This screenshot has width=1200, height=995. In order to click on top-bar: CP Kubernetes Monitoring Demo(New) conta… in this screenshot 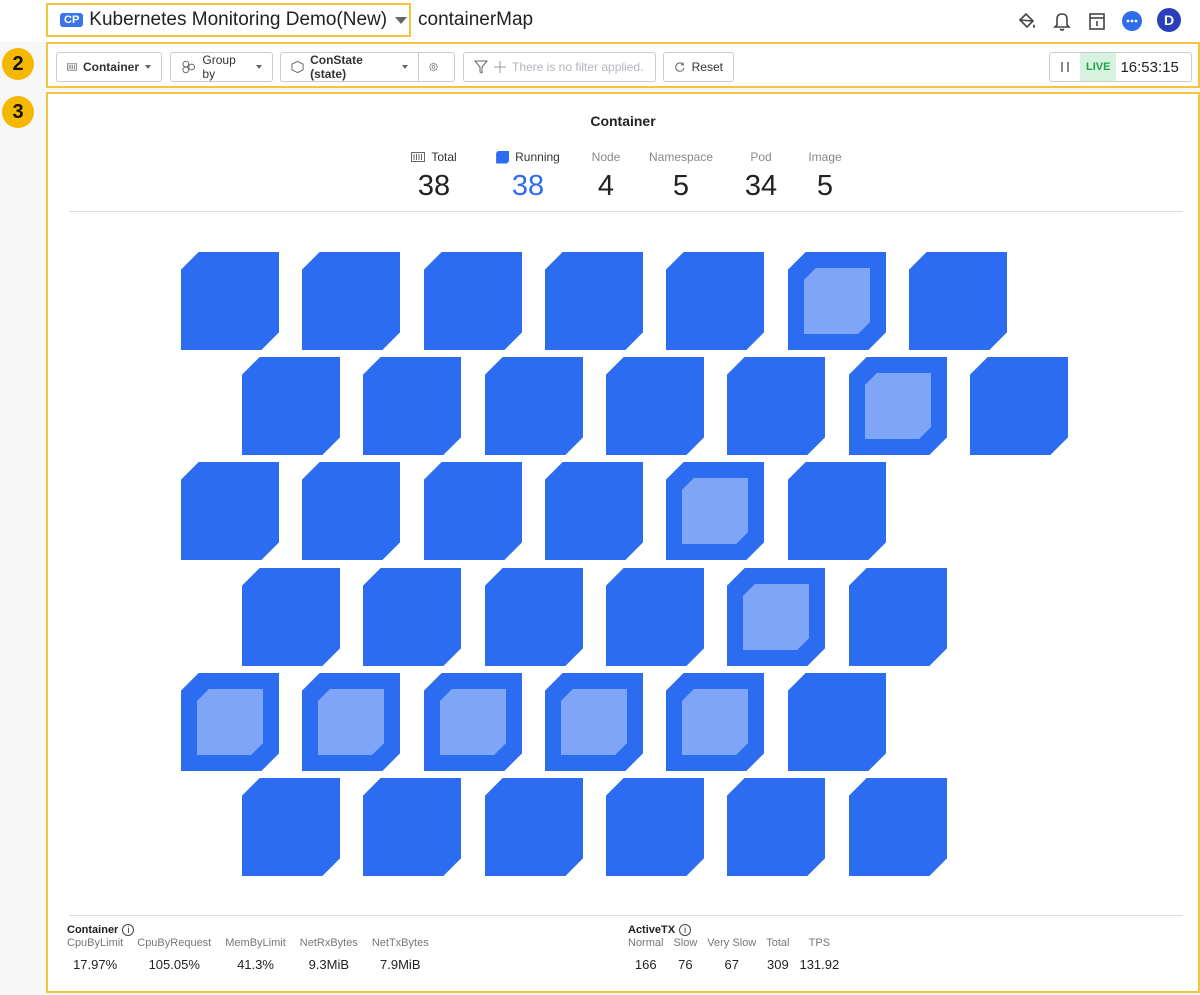, I will do `click(600, 21)`.